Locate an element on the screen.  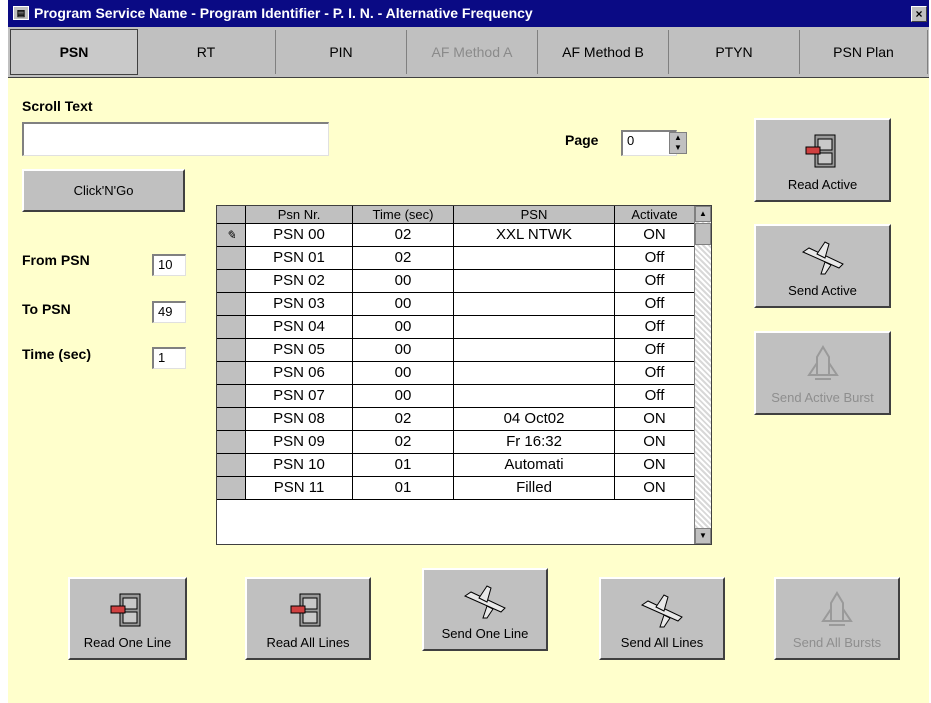
send-active-burst-button: Send Active Burst is located at coordinates (822, 373).